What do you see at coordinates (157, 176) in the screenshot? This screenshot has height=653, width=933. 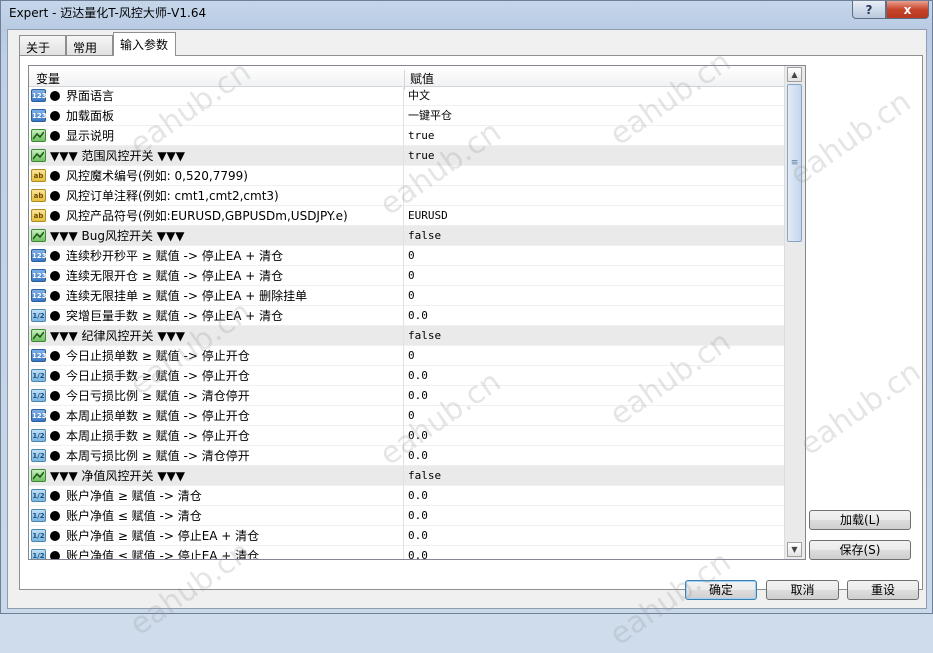 I see `variable-label: 风控魔术编号(例如: 0,520,7799)` at bounding box center [157, 176].